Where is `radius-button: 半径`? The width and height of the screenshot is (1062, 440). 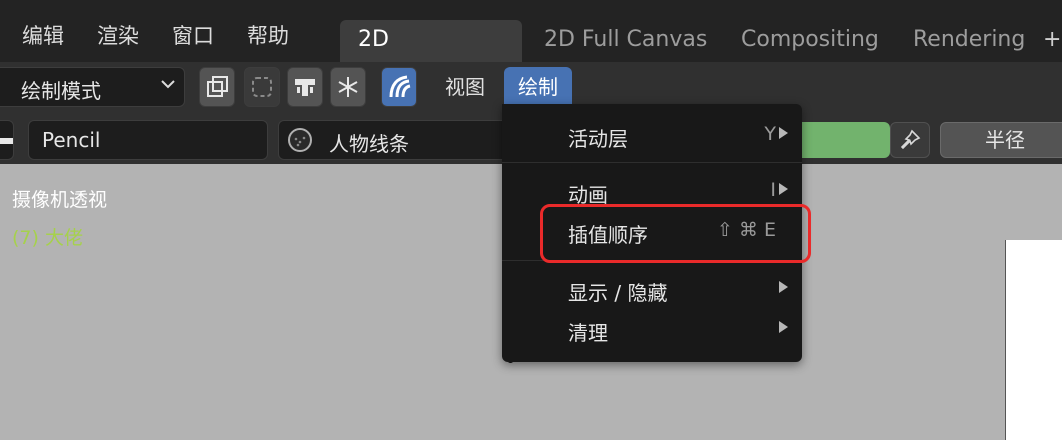 radius-button: 半径 is located at coordinates (1001, 140).